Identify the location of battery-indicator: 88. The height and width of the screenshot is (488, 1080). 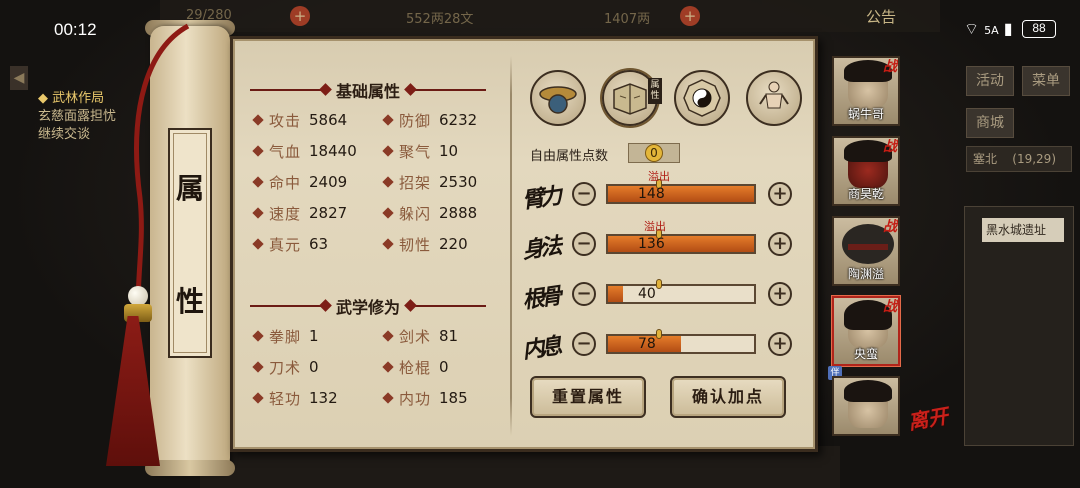
(1039, 29).